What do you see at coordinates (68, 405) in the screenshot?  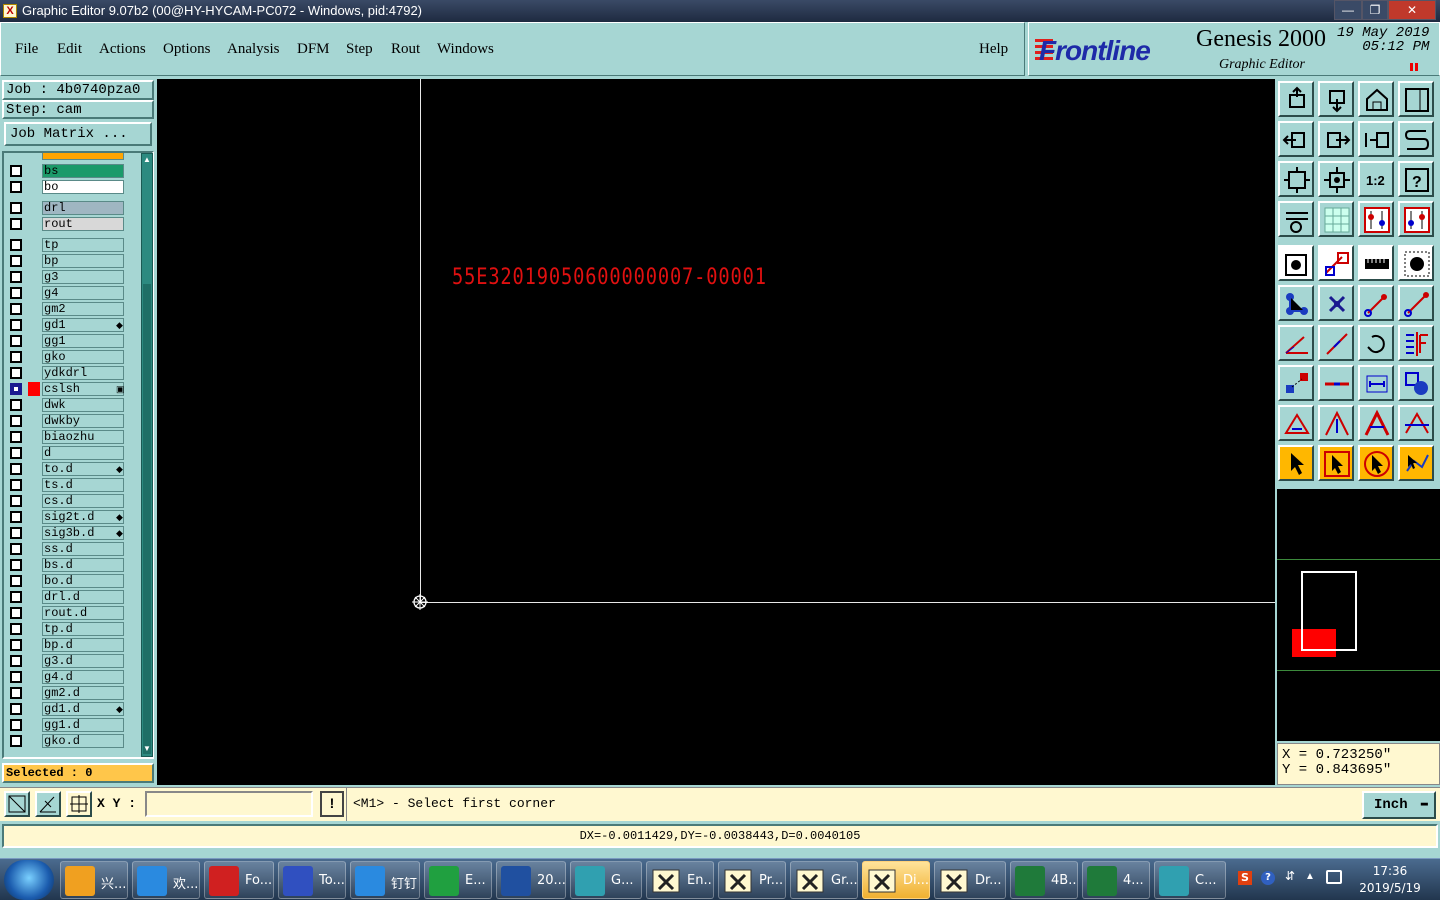 I see `layer-row-dwk: dwk` at bounding box center [68, 405].